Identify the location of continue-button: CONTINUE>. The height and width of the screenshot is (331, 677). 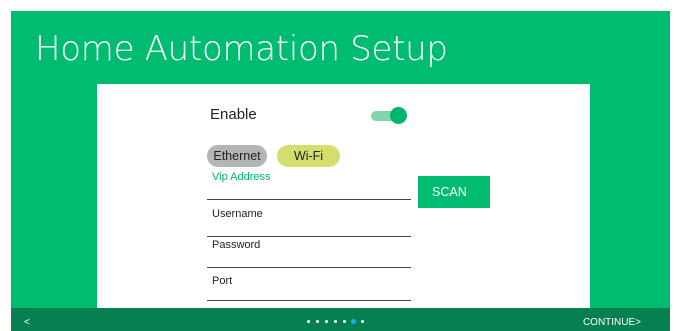
(612, 322).